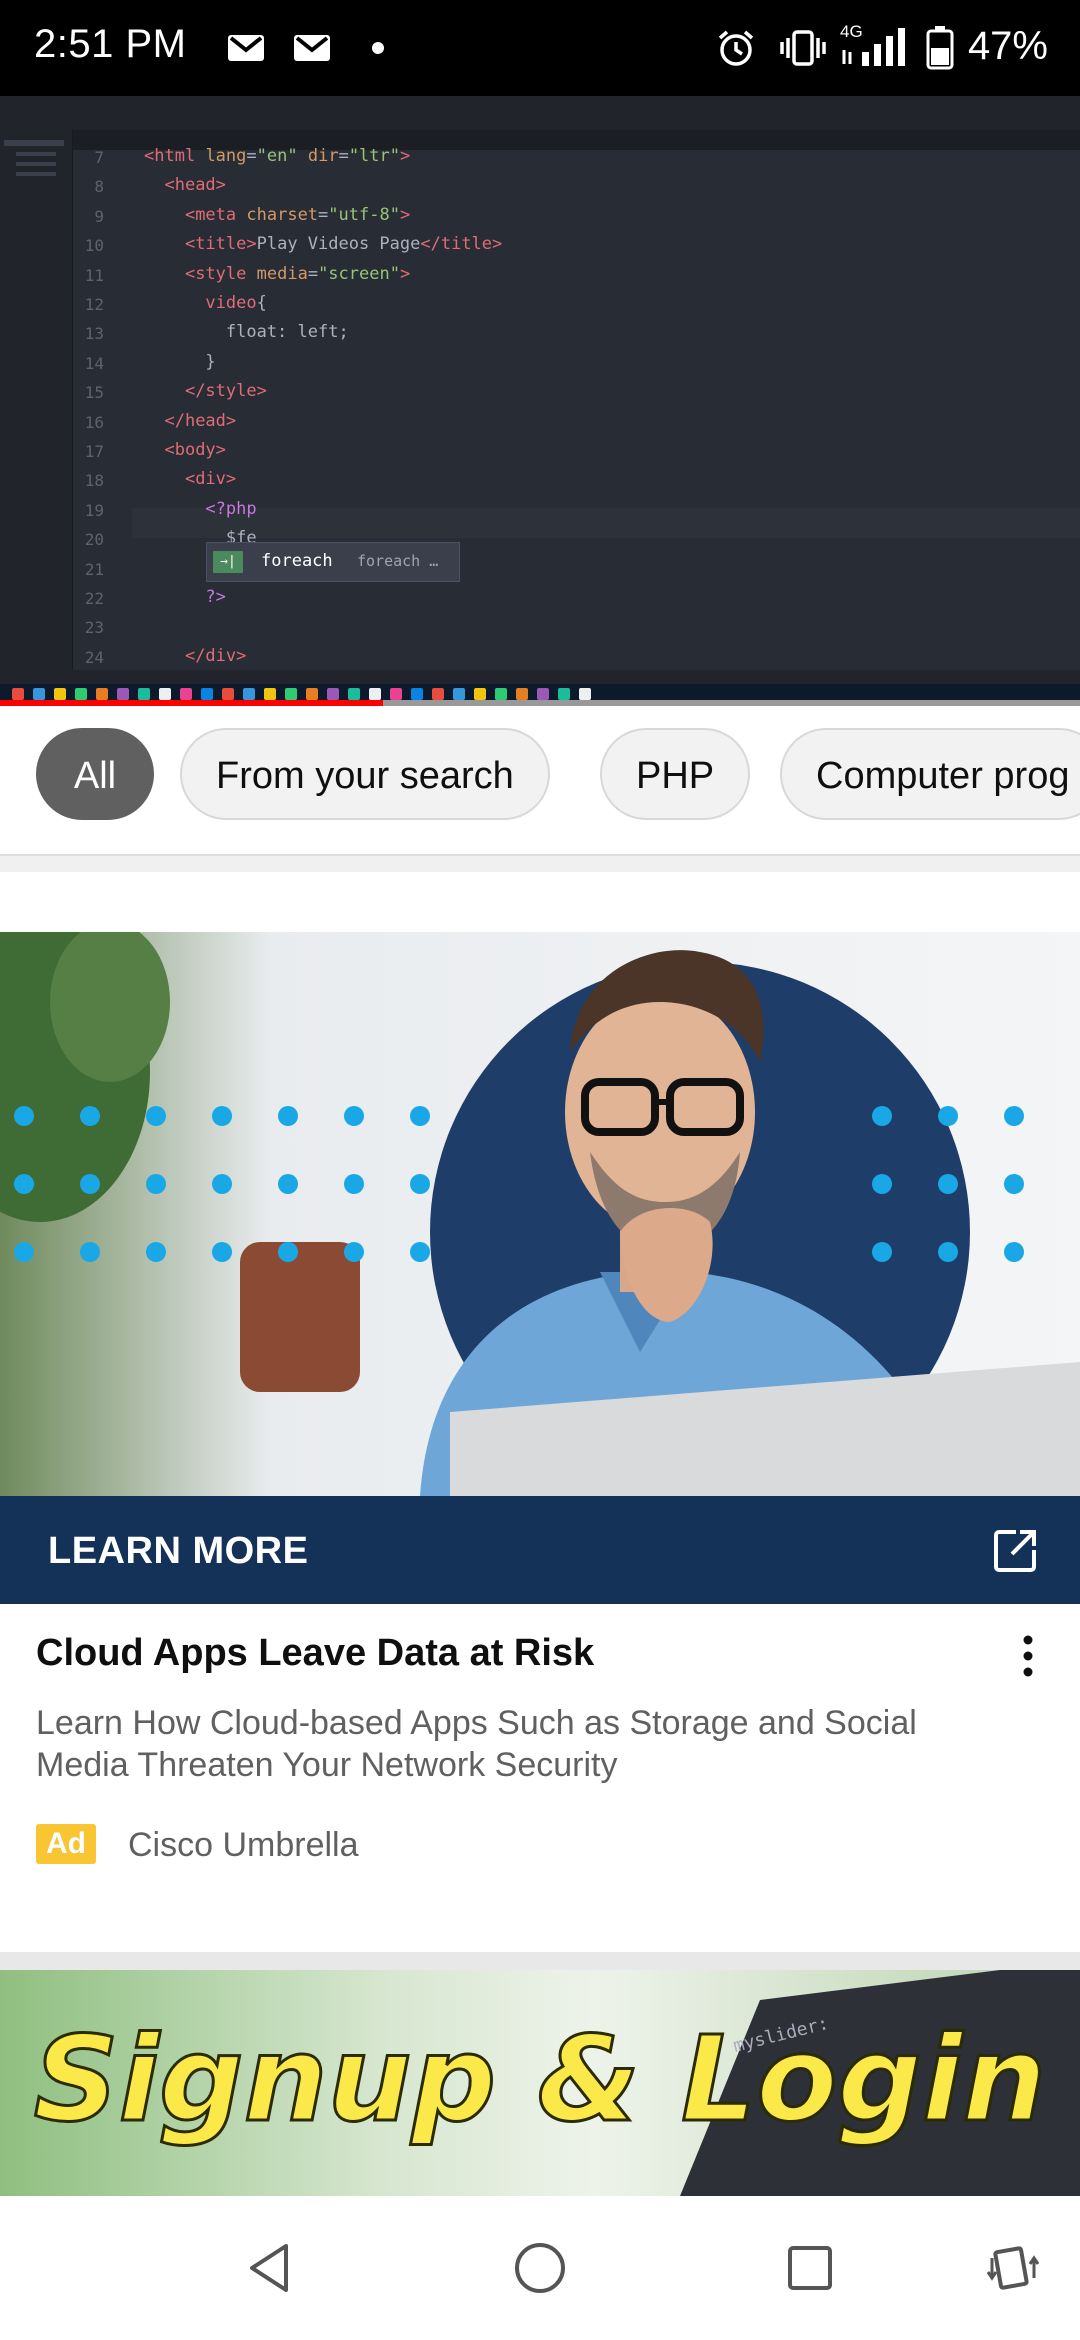 Image resolution: width=1080 pixels, height=2340 pixels. I want to click on code-line: video{, so click(236, 303).